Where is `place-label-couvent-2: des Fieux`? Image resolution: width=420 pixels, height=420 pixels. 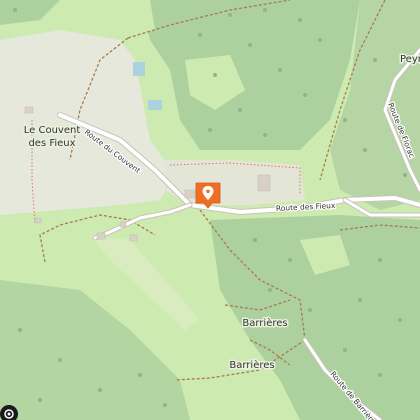 place-label-couvent-2: des Fieux is located at coordinates (51, 143).